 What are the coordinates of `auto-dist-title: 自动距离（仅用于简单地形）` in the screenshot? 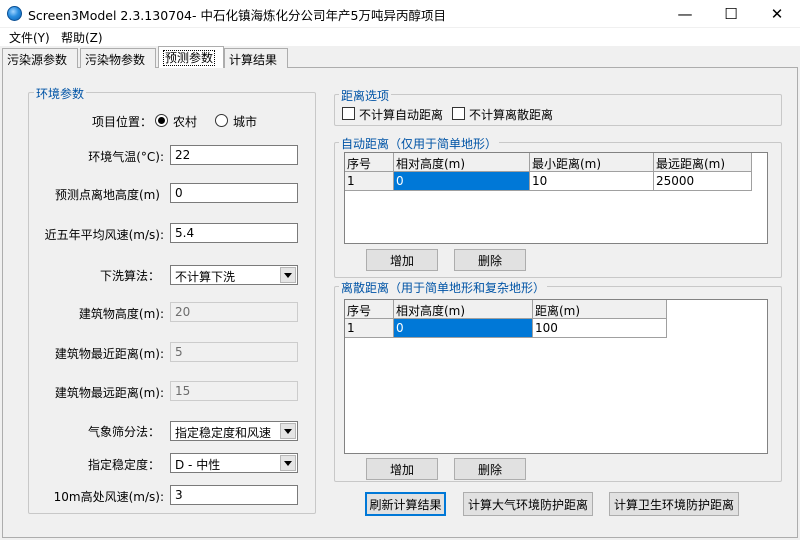 It's located at (419, 143).